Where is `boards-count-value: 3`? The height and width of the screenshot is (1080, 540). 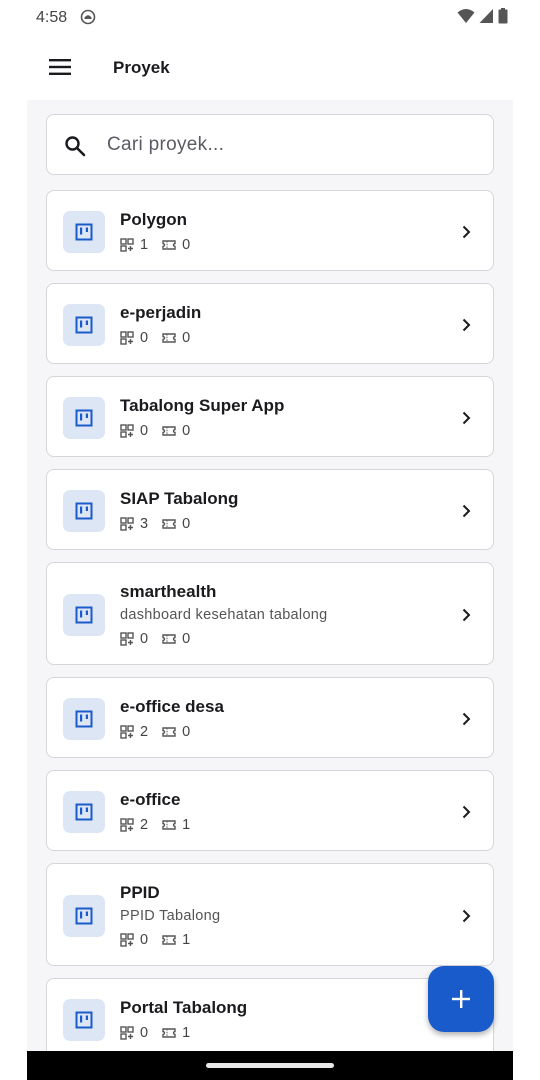 boards-count-value: 3 is located at coordinates (144, 524).